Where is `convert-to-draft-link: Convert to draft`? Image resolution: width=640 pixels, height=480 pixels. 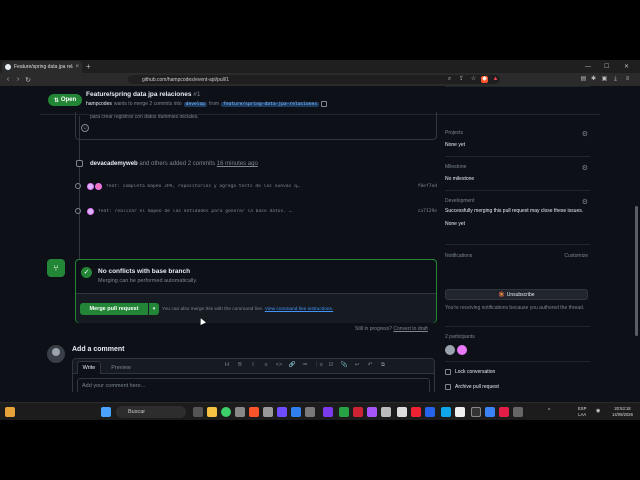 convert-to-draft-link: Convert to draft is located at coordinates (410, 329).